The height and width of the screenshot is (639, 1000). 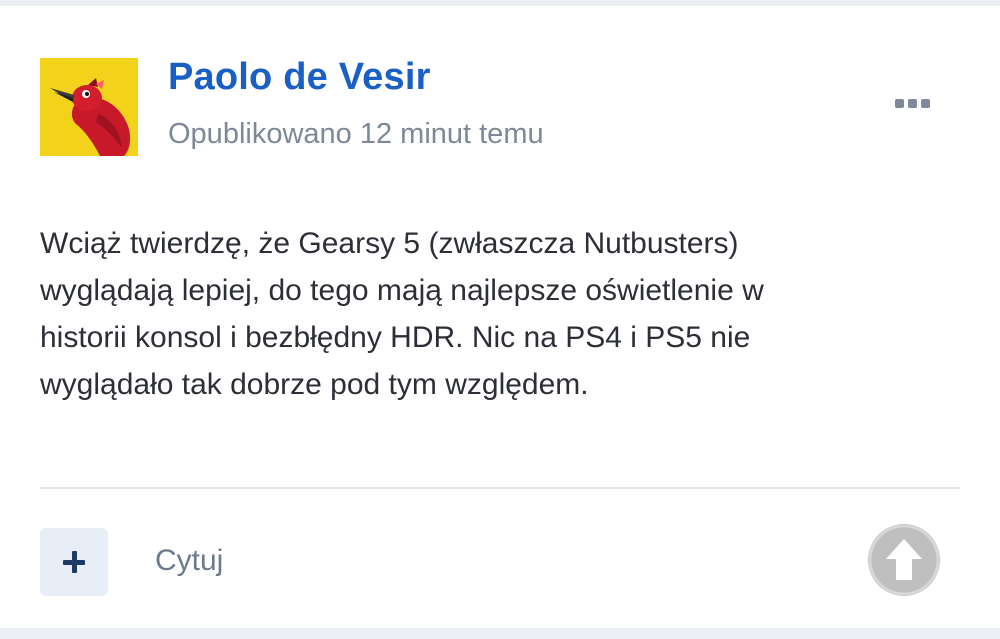 I want to click on arrow-up-icon, so click(x=904, y=560).